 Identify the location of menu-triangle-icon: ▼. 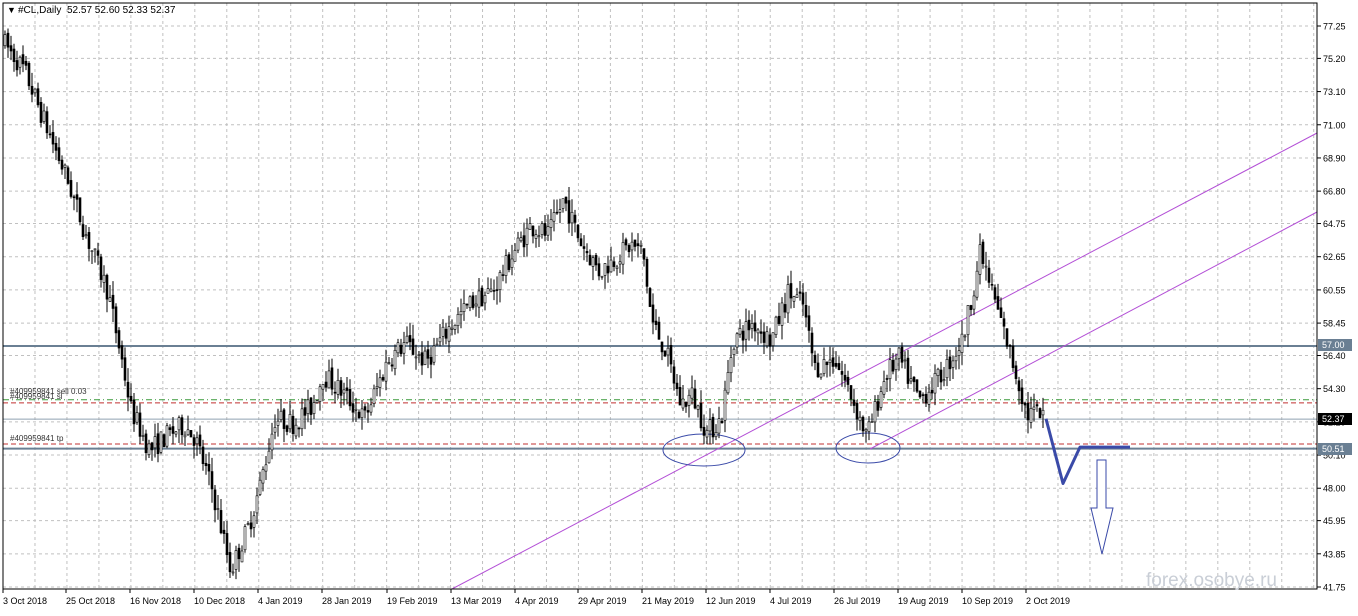
(11, 10).